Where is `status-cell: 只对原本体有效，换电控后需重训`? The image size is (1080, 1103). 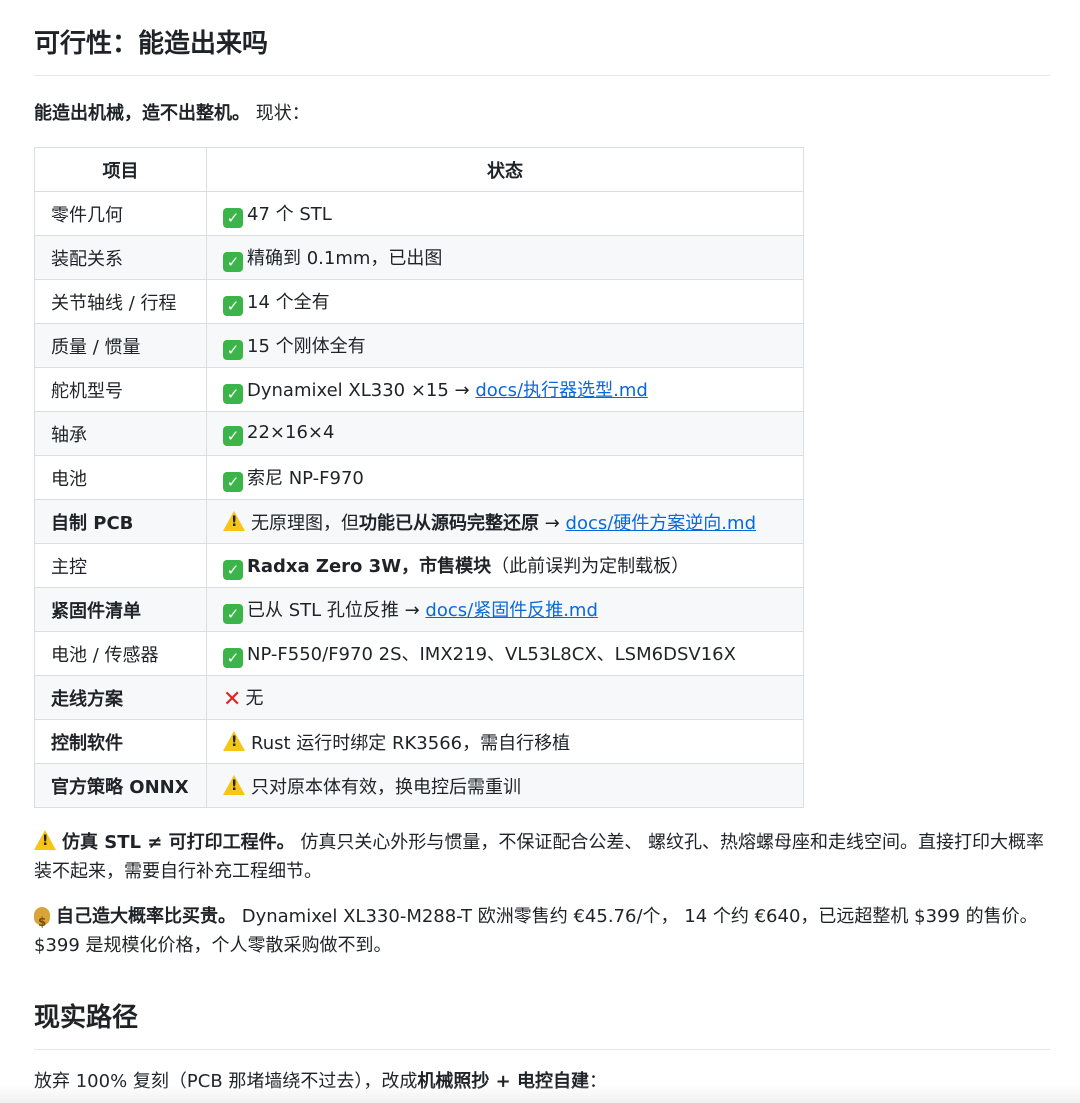
status-cell: 只对原本体有效，换电控后需重训 is located at coordinates (505, 785).